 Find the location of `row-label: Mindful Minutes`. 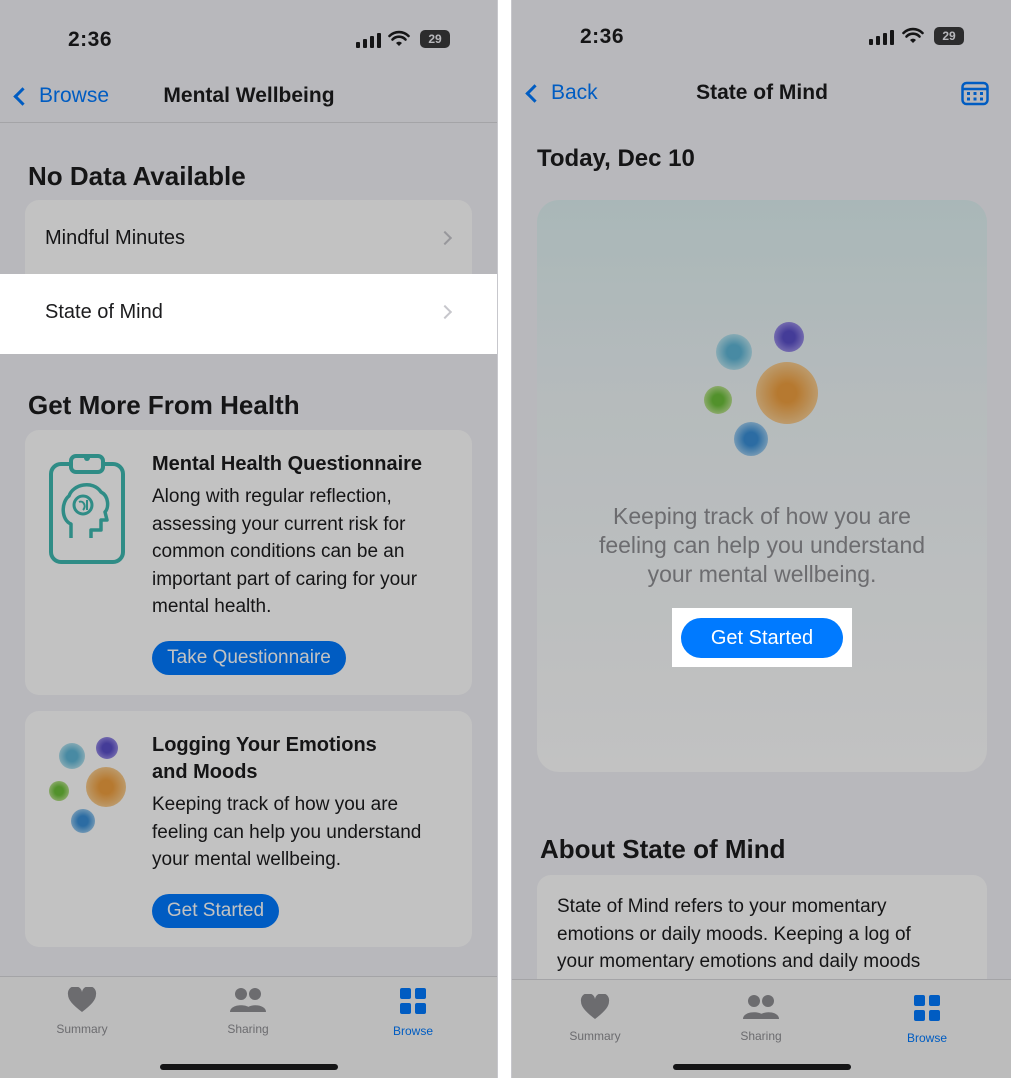

row-label: Mindful Minutes is located at coordinates (115, 238).